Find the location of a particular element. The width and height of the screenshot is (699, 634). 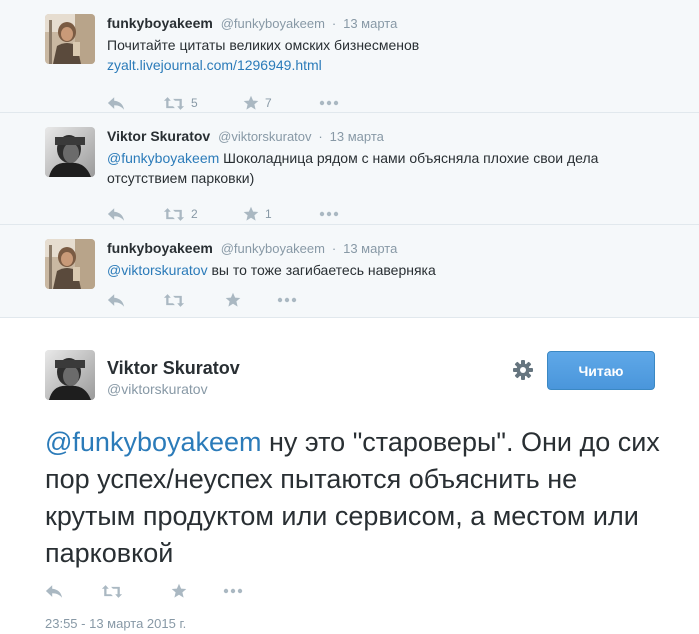

gear-icon is located at coordinates (523, 370).